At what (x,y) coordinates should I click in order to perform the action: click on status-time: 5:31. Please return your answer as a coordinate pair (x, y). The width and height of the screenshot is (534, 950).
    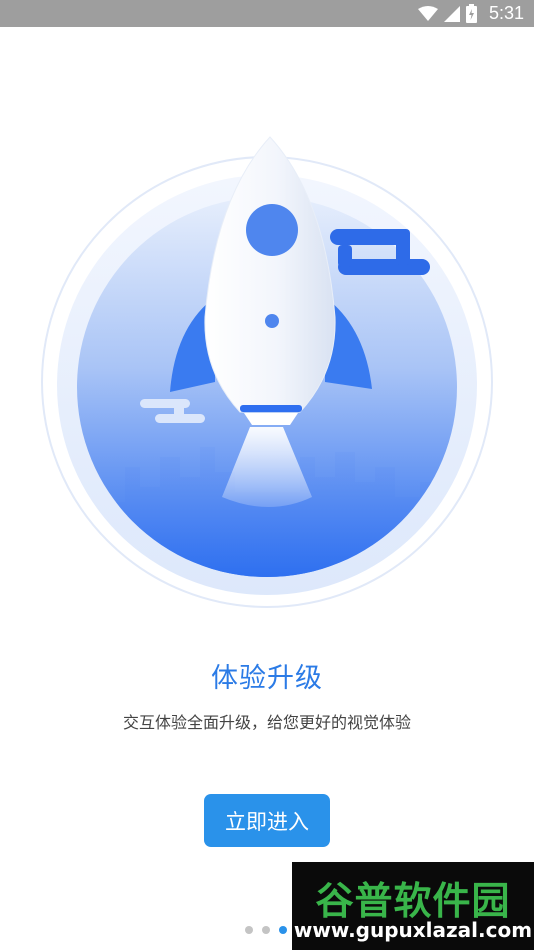
    Looking at the image, I should click on (506, 13).